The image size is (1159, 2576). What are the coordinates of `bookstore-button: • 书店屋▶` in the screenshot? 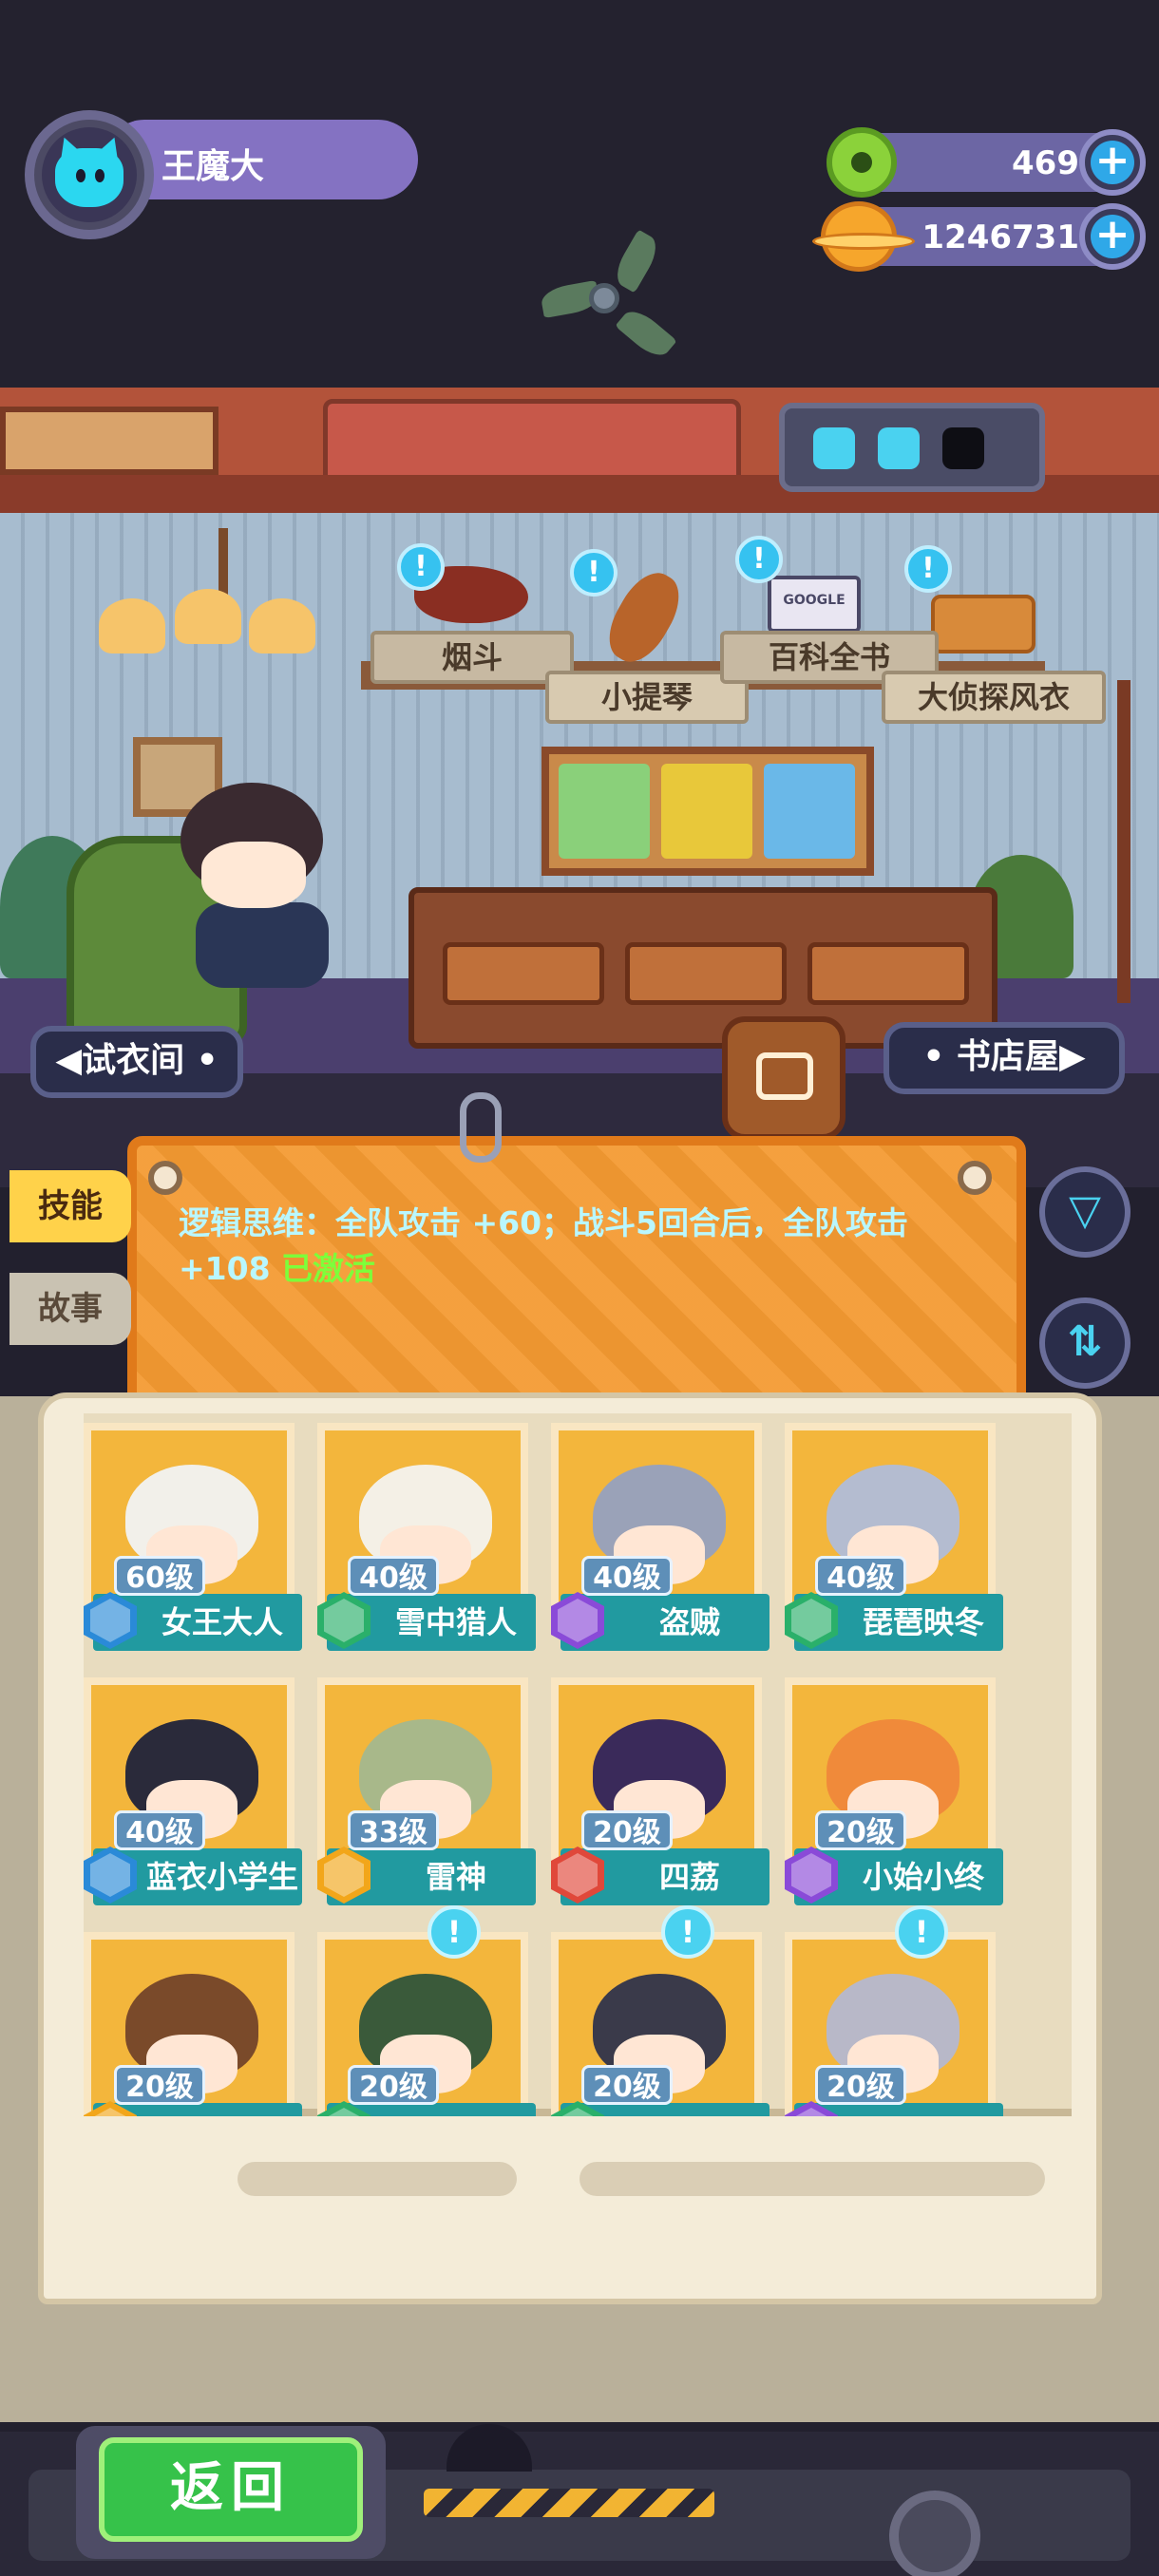 It's located at (1004, 1058).